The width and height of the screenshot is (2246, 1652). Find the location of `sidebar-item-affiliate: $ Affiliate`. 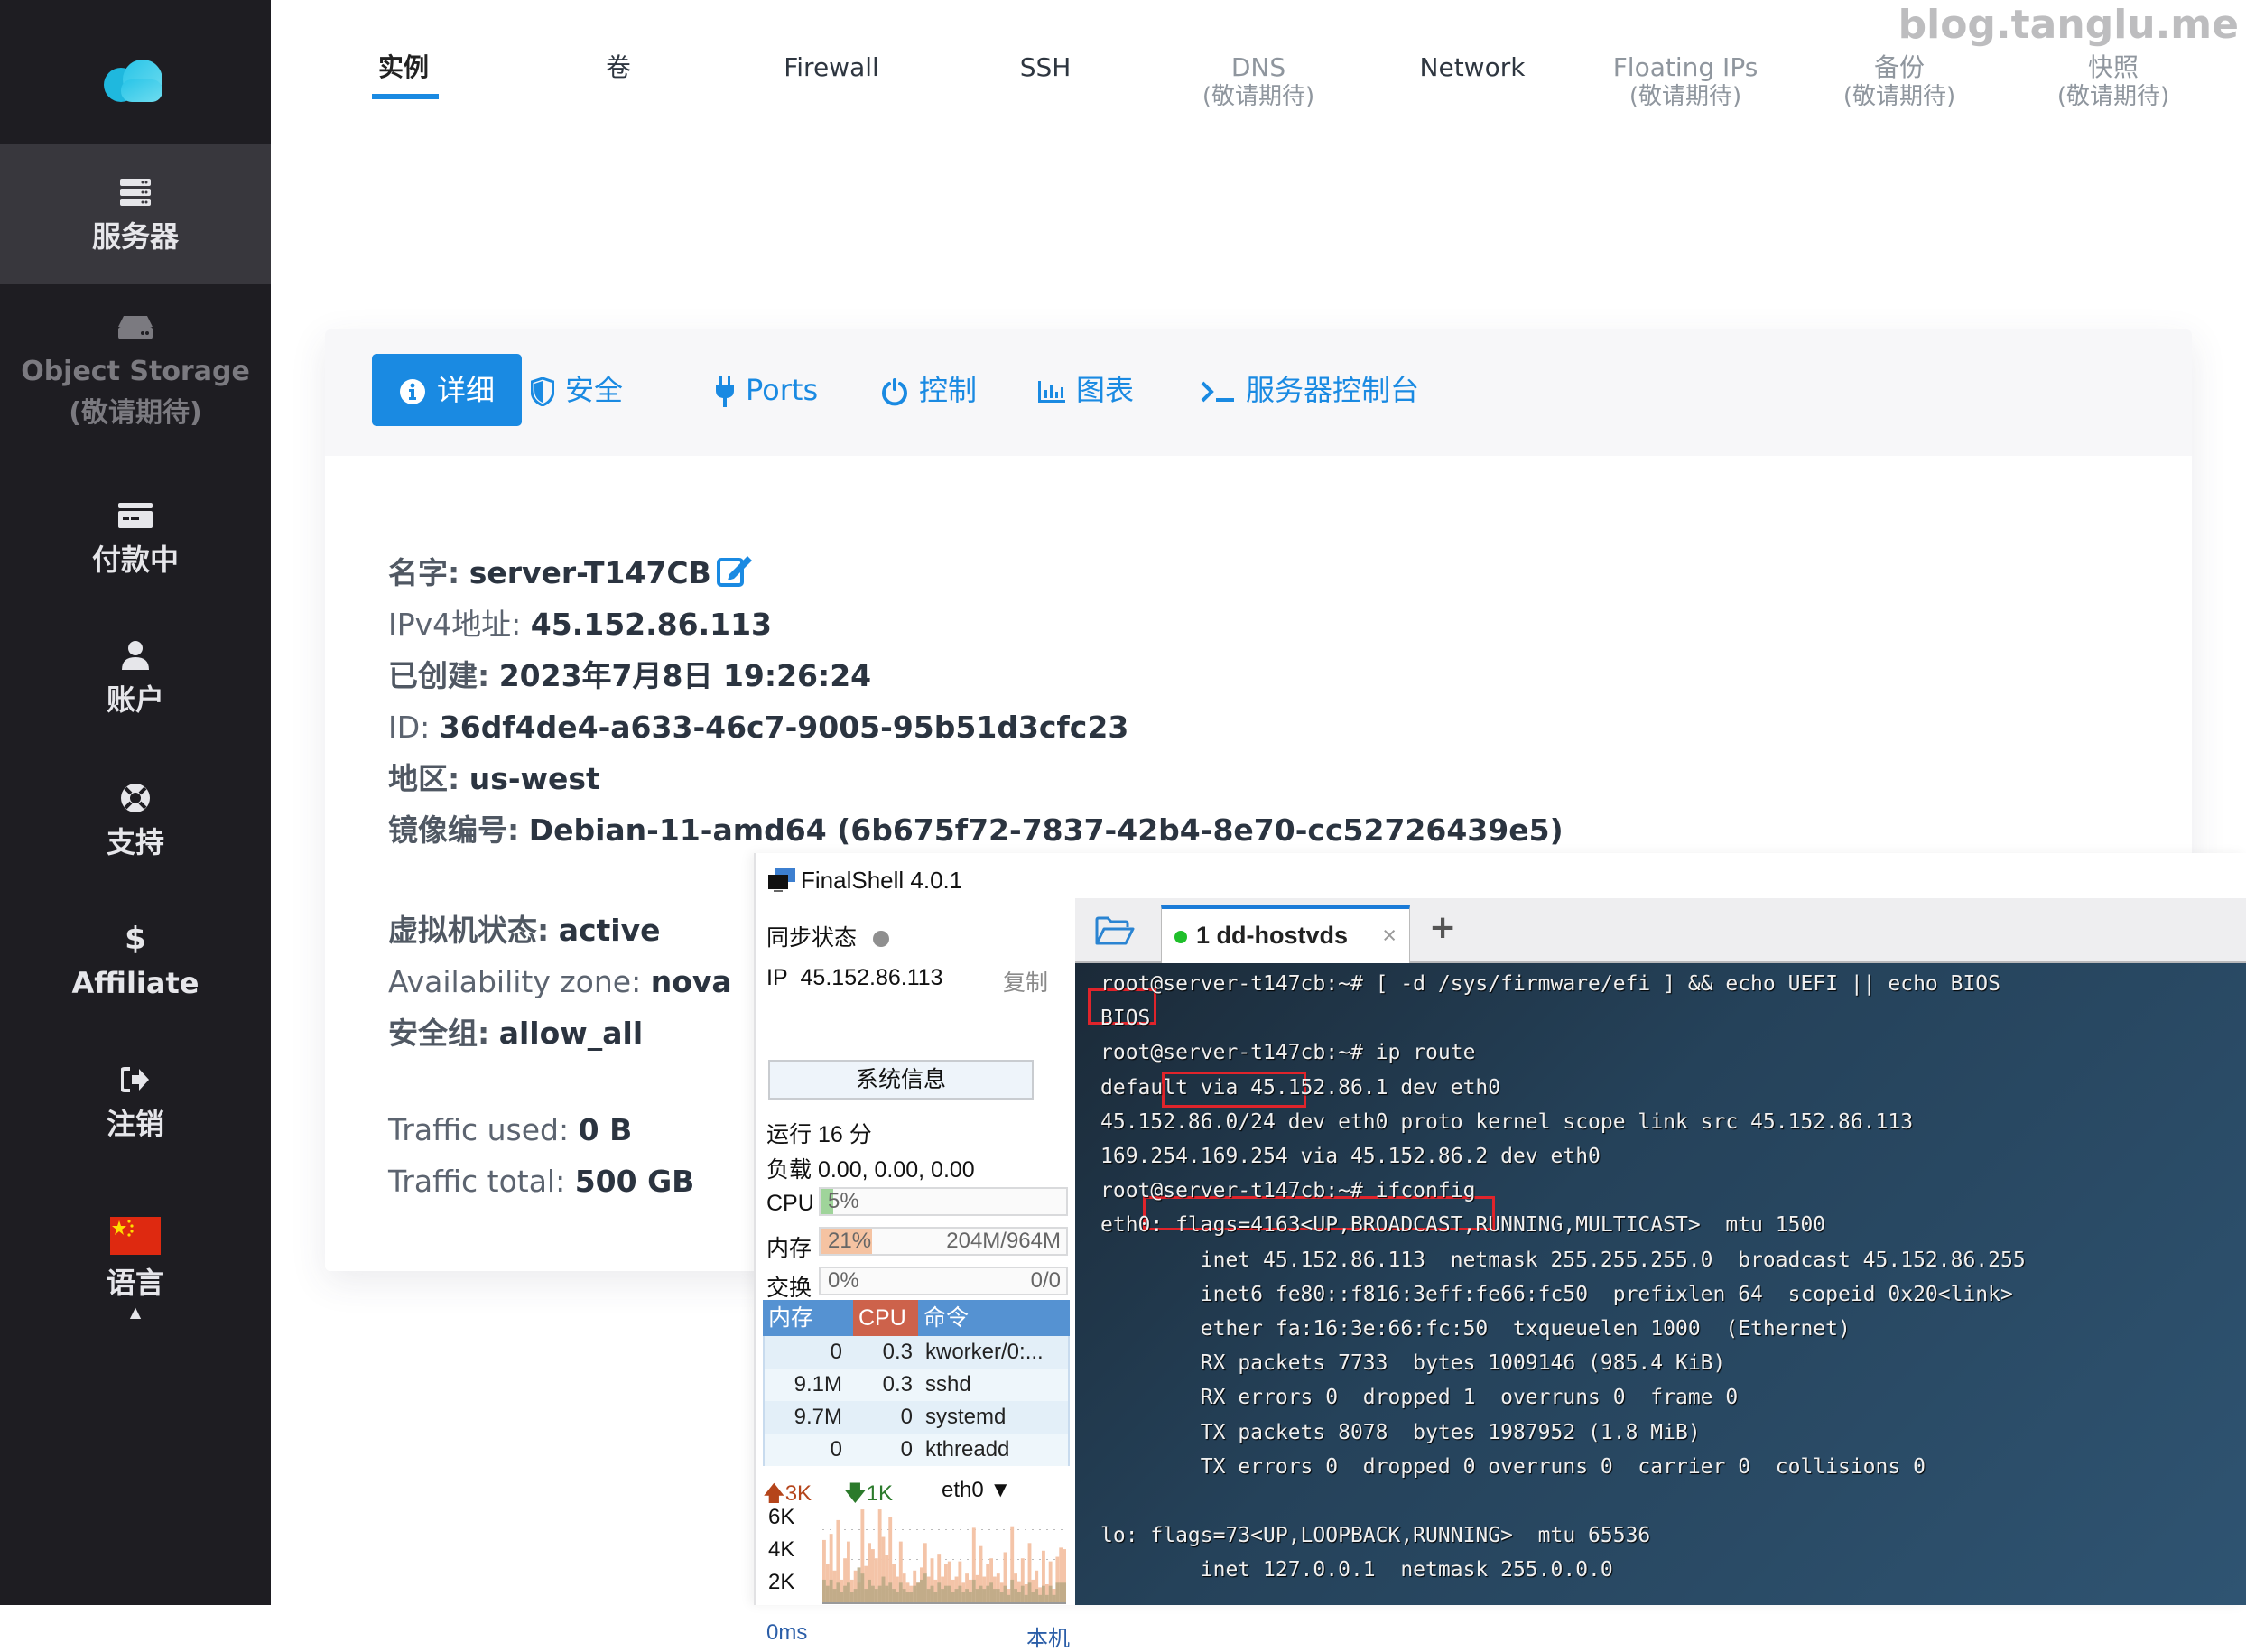

sidebar-item-affiliate: $ Affiliate is located at coordinates (135, 963).